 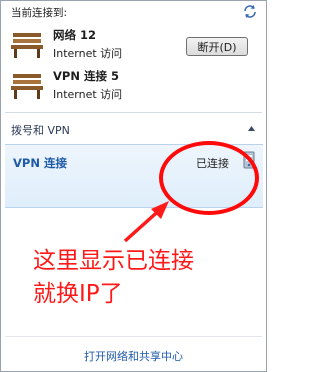 I want to click on divider, so click(x=133, y=112).